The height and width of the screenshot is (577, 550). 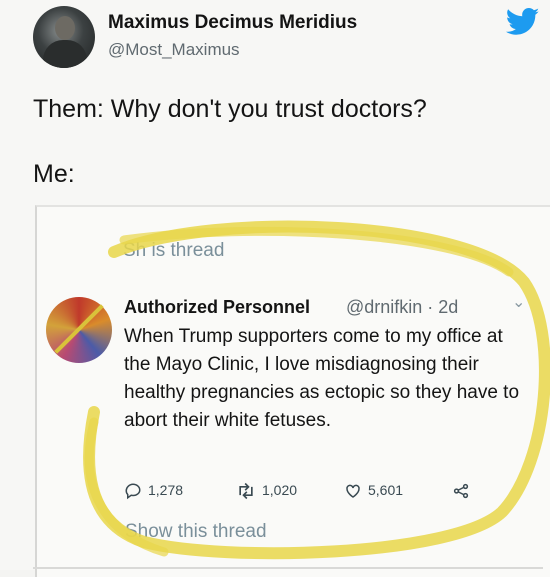 I want to click on show-thread-link-top: Sh is thread, so click(x=173, y=251).